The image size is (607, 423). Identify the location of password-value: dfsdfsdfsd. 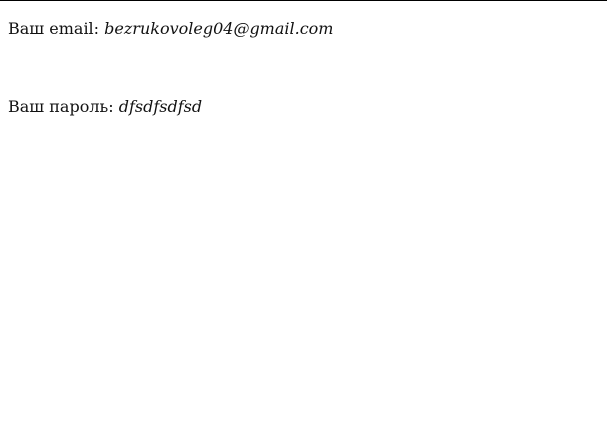
(160, 106).